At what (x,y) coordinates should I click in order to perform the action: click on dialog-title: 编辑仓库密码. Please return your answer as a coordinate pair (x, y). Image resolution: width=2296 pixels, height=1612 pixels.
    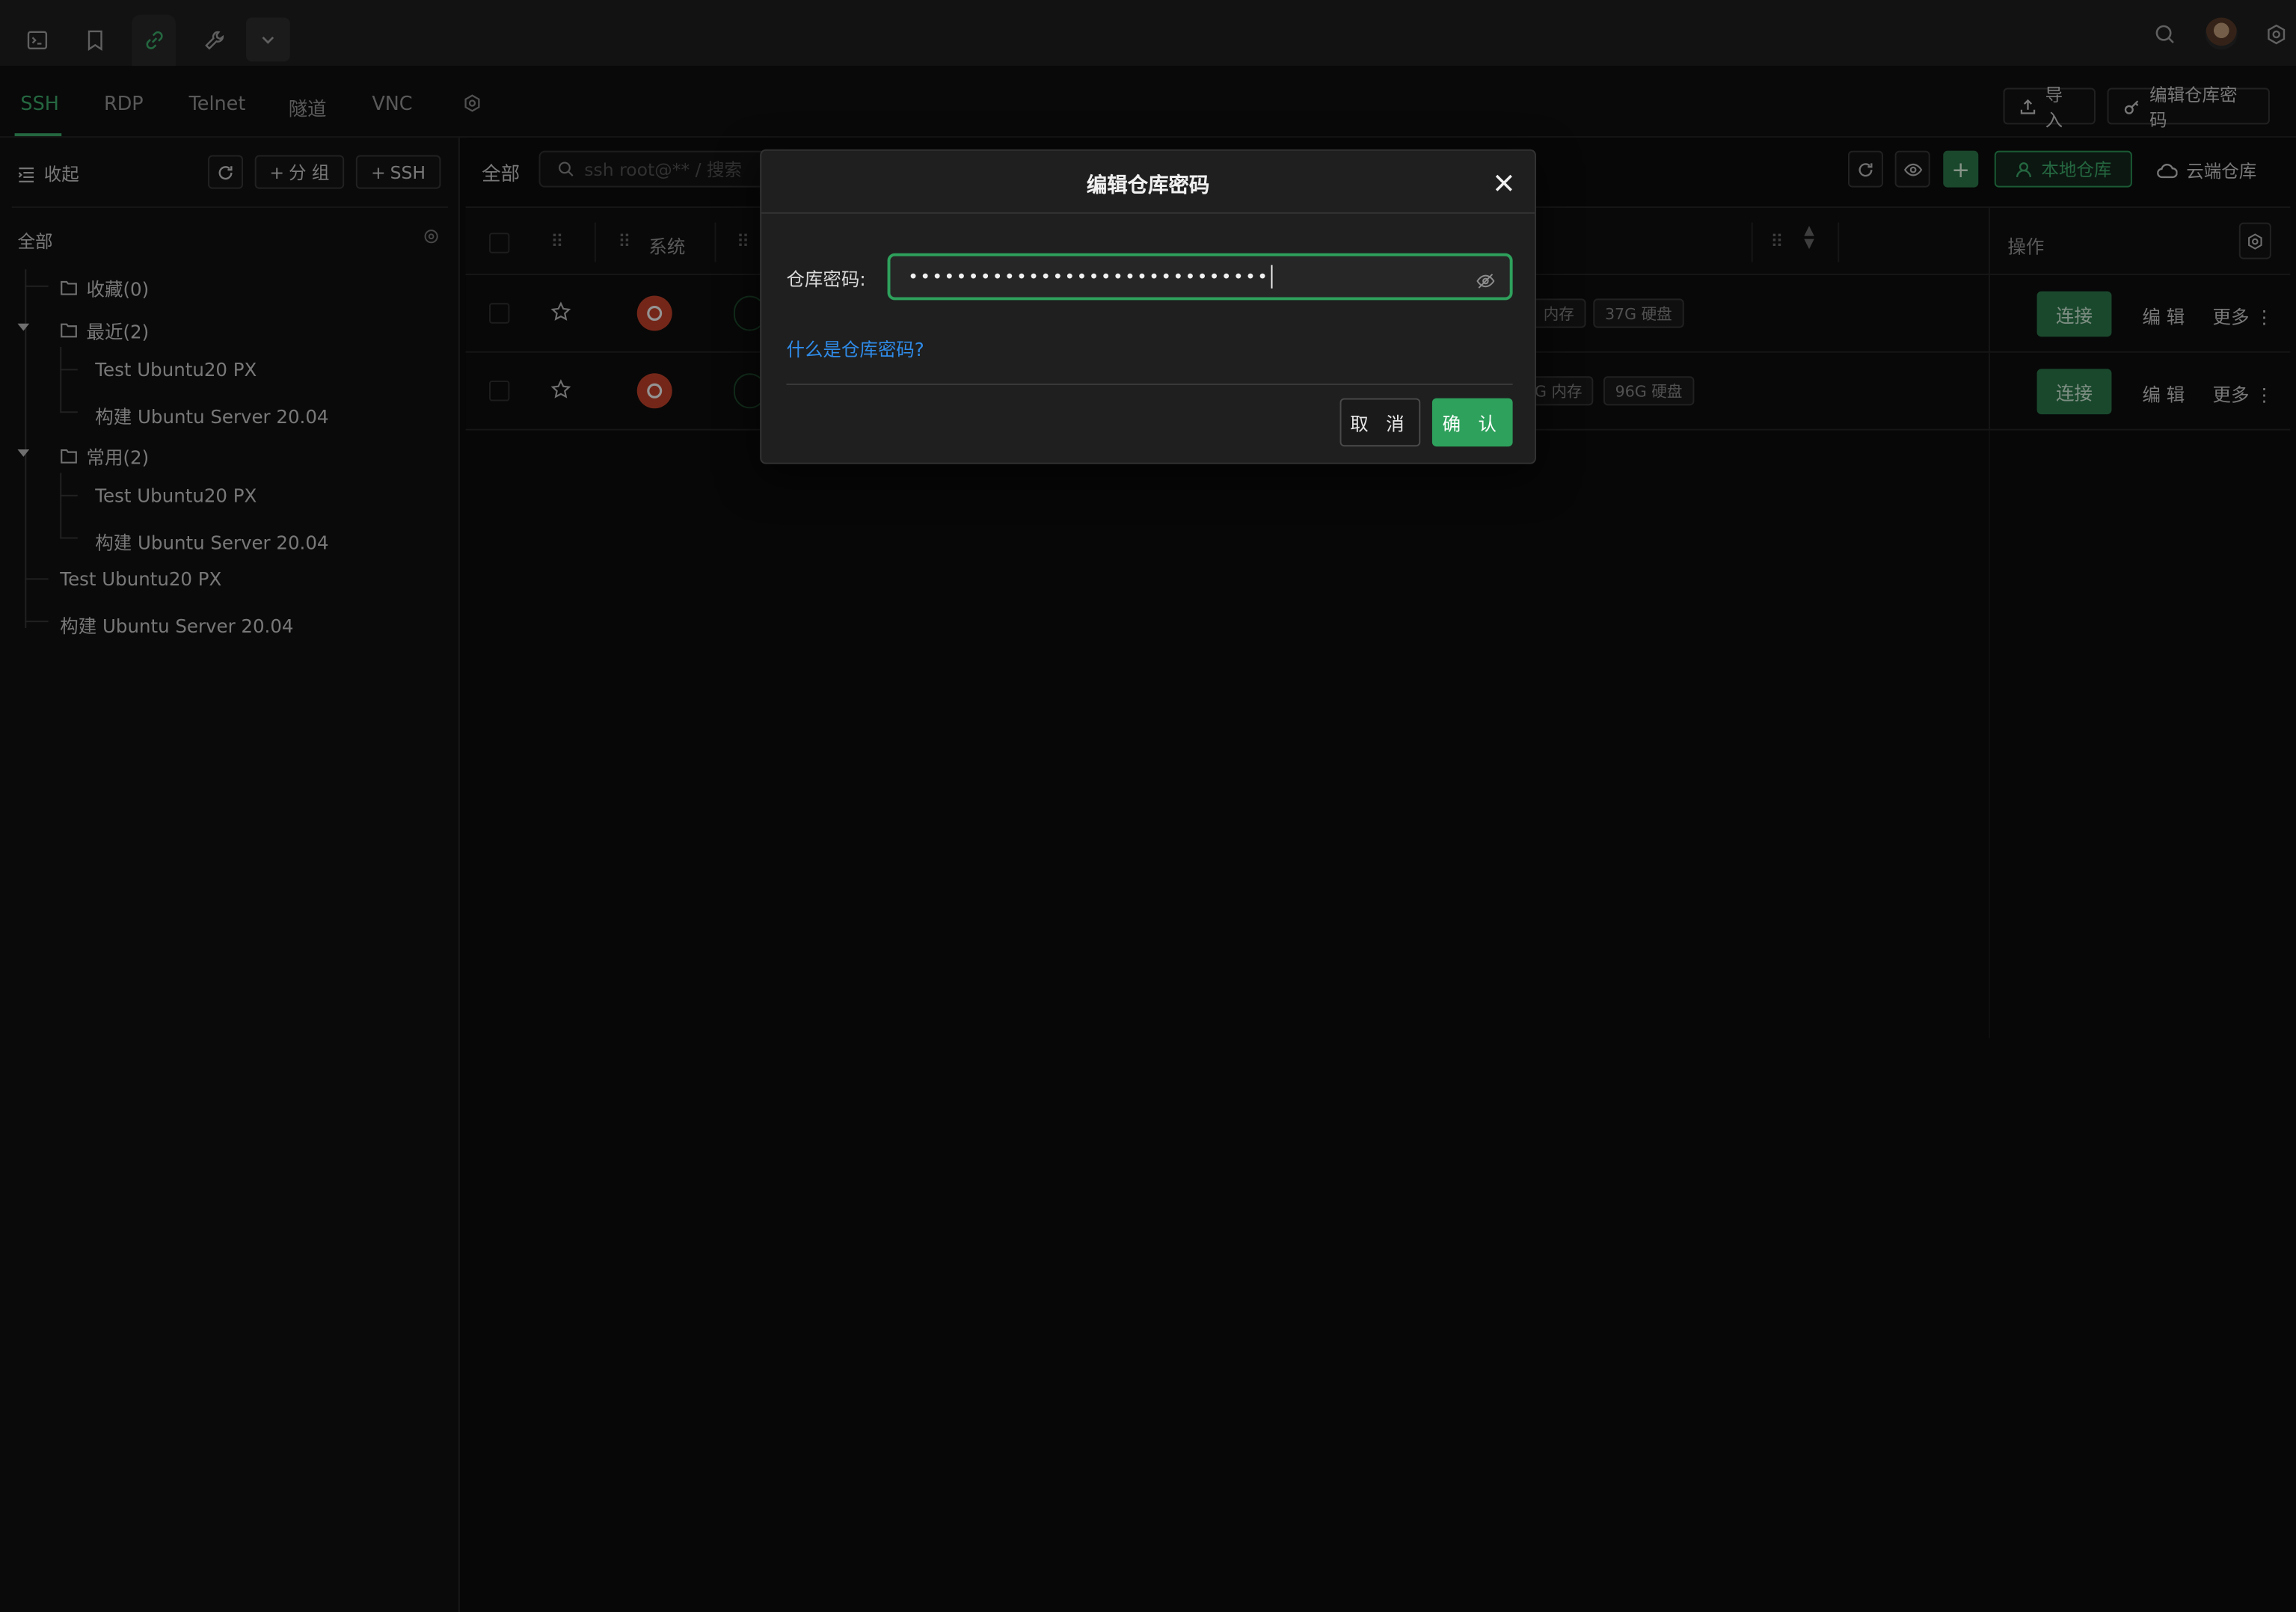
    Looking at the image, I should click on (1148, 186).